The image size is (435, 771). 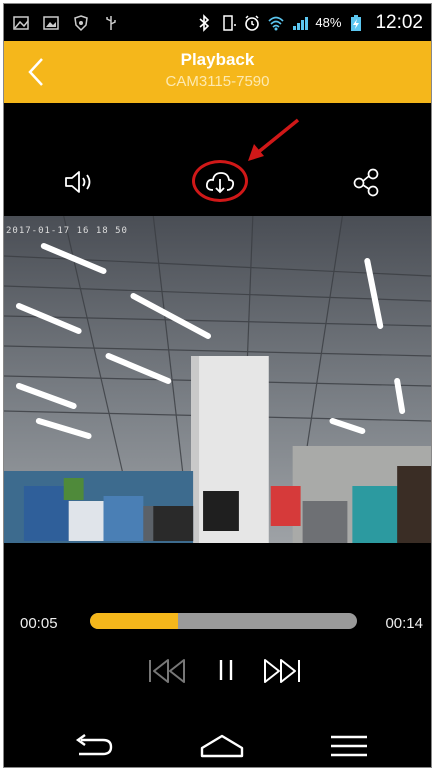 What do you see at coordinates (111, 23) in the screenshot?
I see `usb-icon` at bounding box center [111, 23].